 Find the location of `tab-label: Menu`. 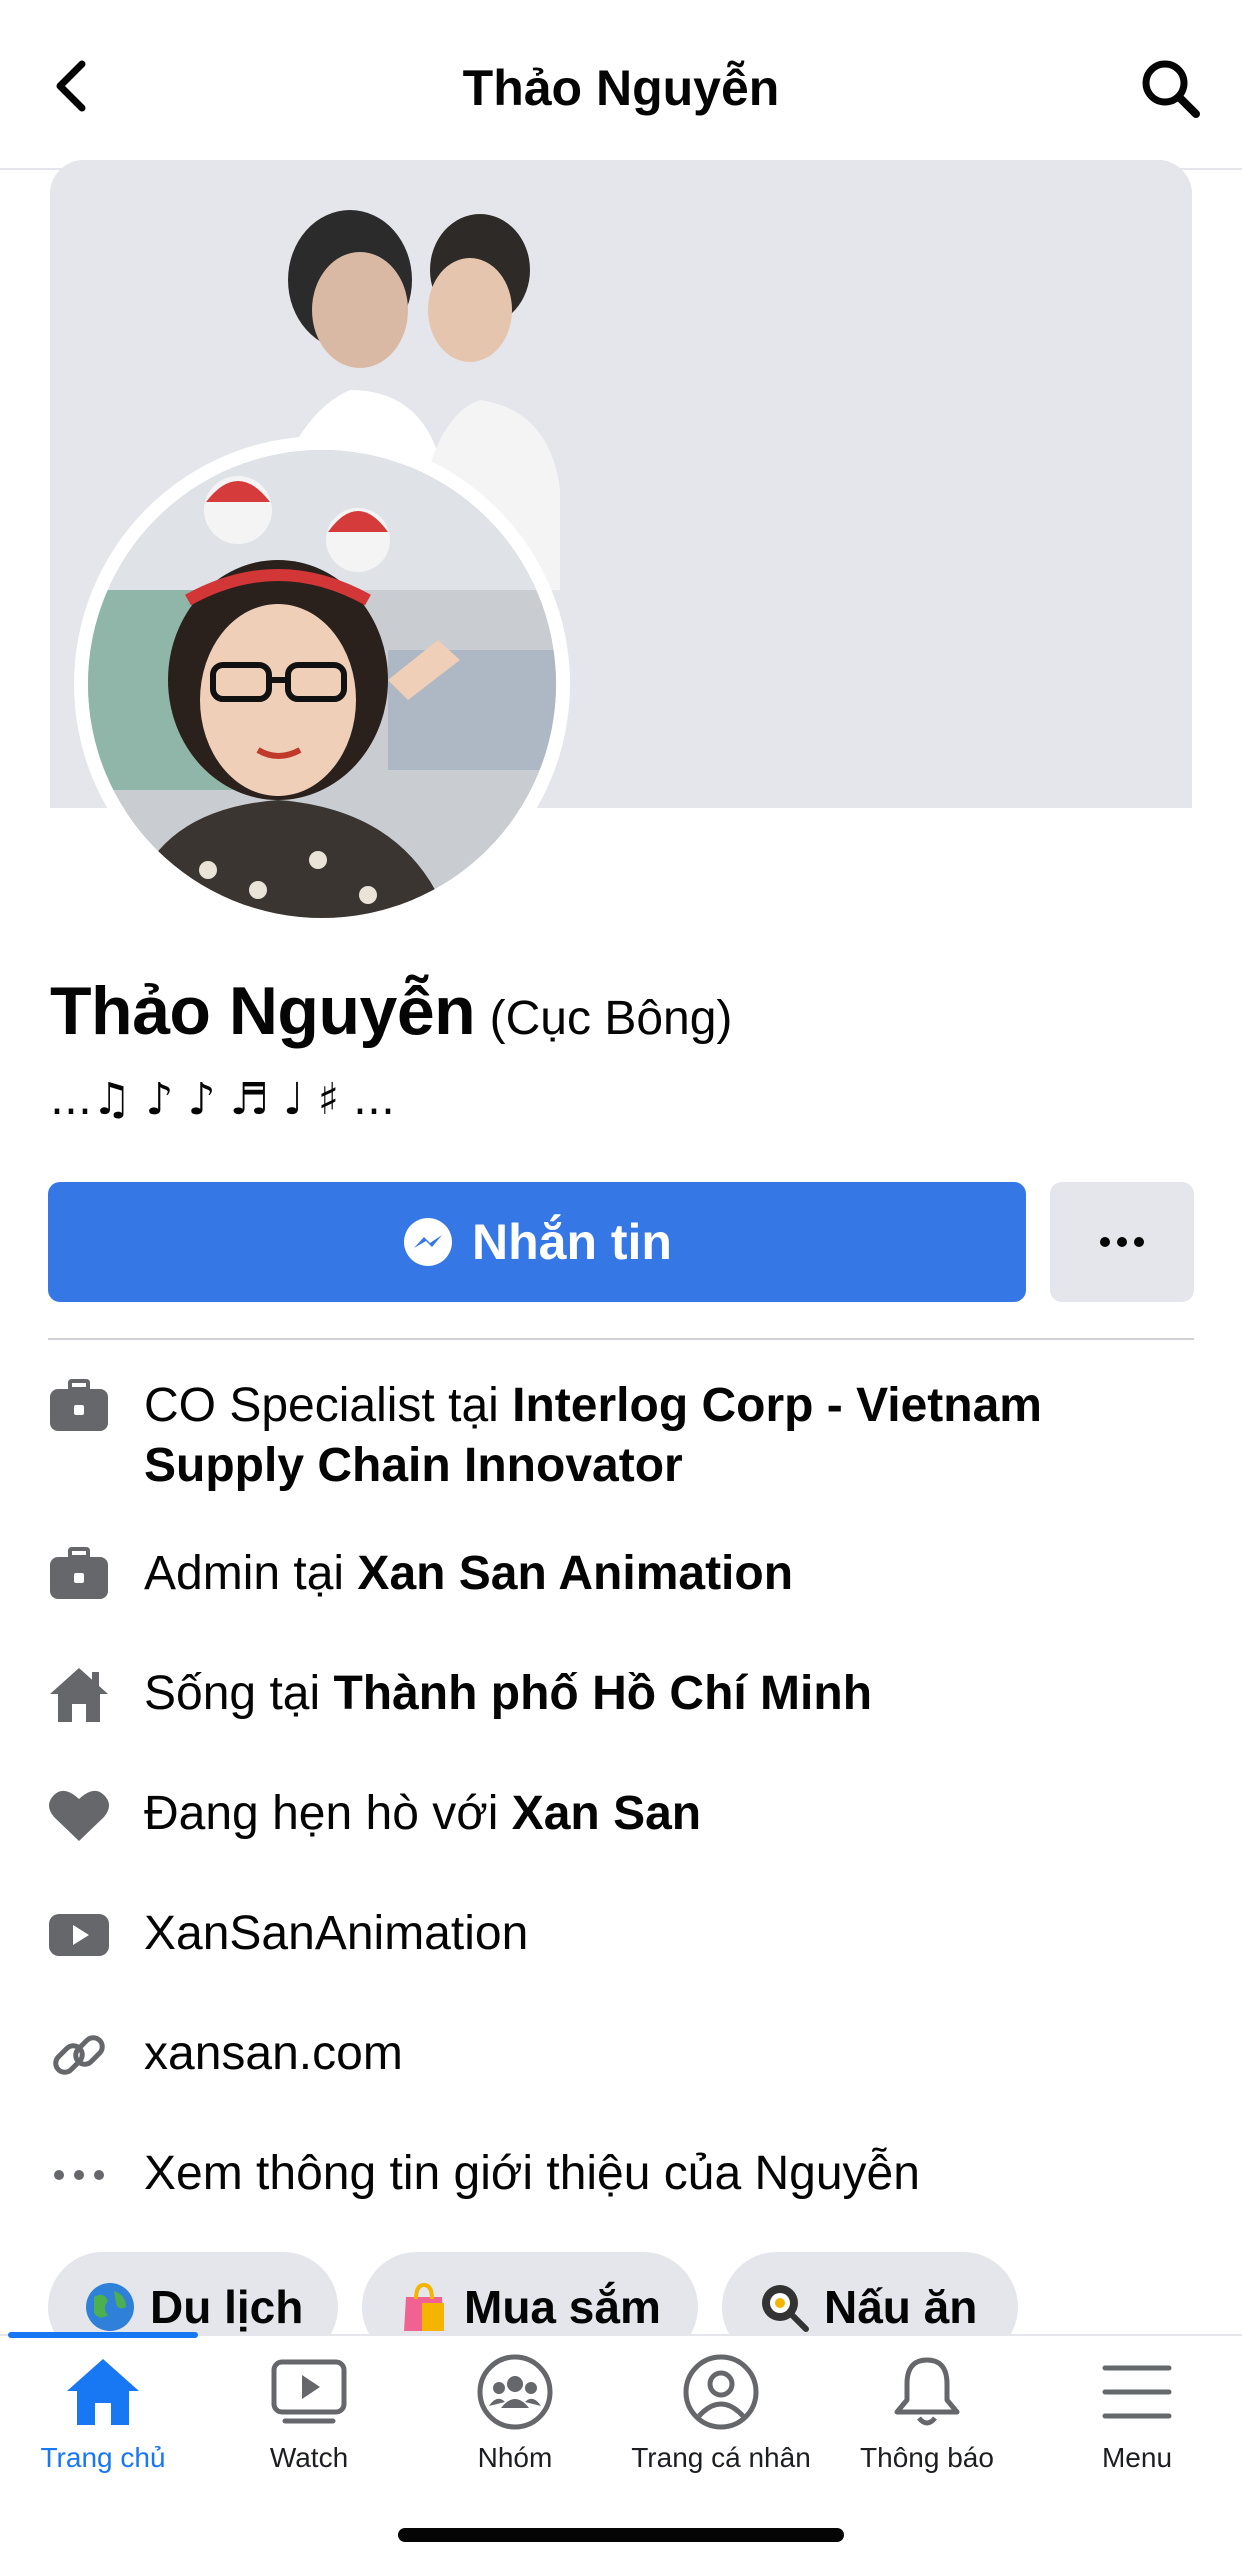

tab-label: Menu is located at coordinates (1137, 2457).